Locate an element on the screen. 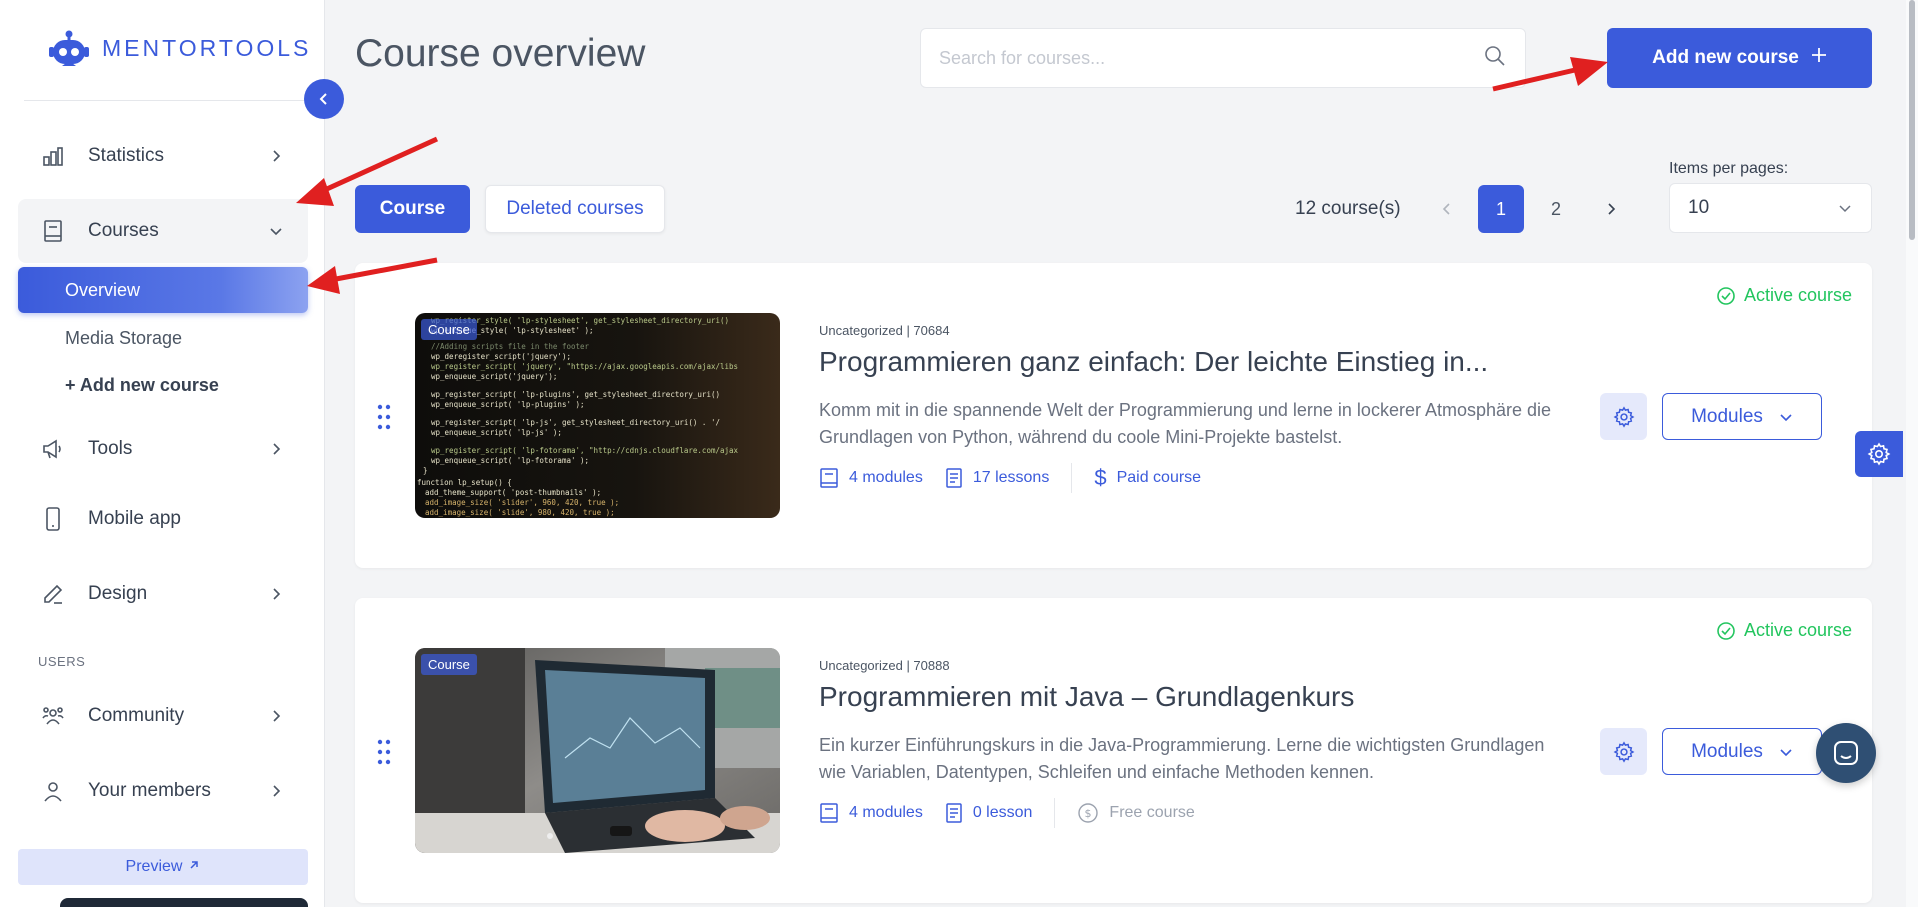 The height and width of the screenshot is (907, 1918). sidebar-item-courses: Courses is located at coordinates (163, 231).